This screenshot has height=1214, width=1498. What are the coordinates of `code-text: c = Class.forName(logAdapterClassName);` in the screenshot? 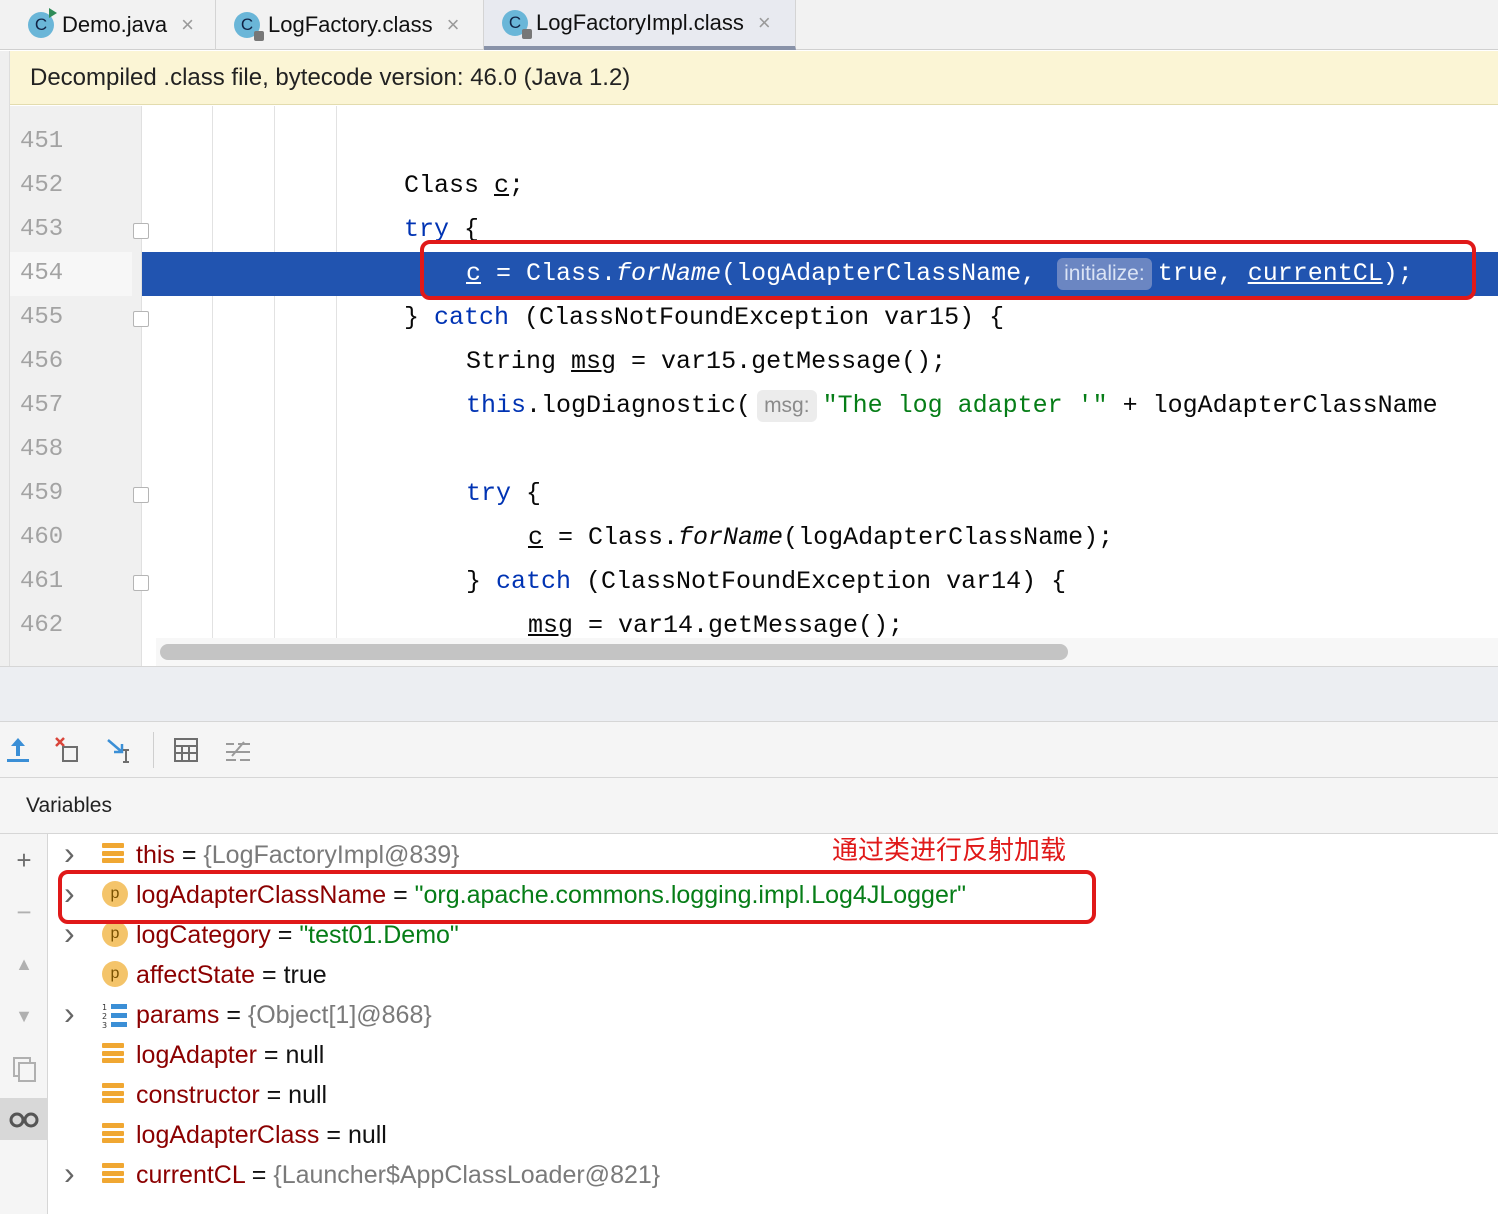 It's located at (821, 537).